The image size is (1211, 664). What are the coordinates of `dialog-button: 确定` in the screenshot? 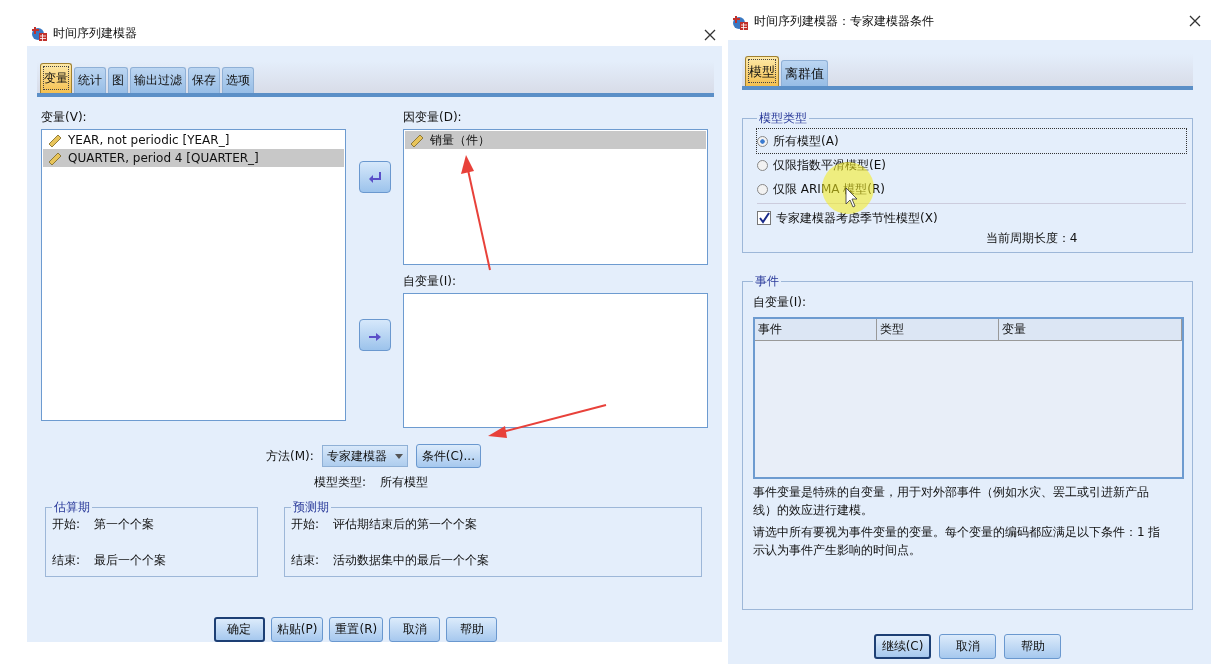 It's located at (239, 629).